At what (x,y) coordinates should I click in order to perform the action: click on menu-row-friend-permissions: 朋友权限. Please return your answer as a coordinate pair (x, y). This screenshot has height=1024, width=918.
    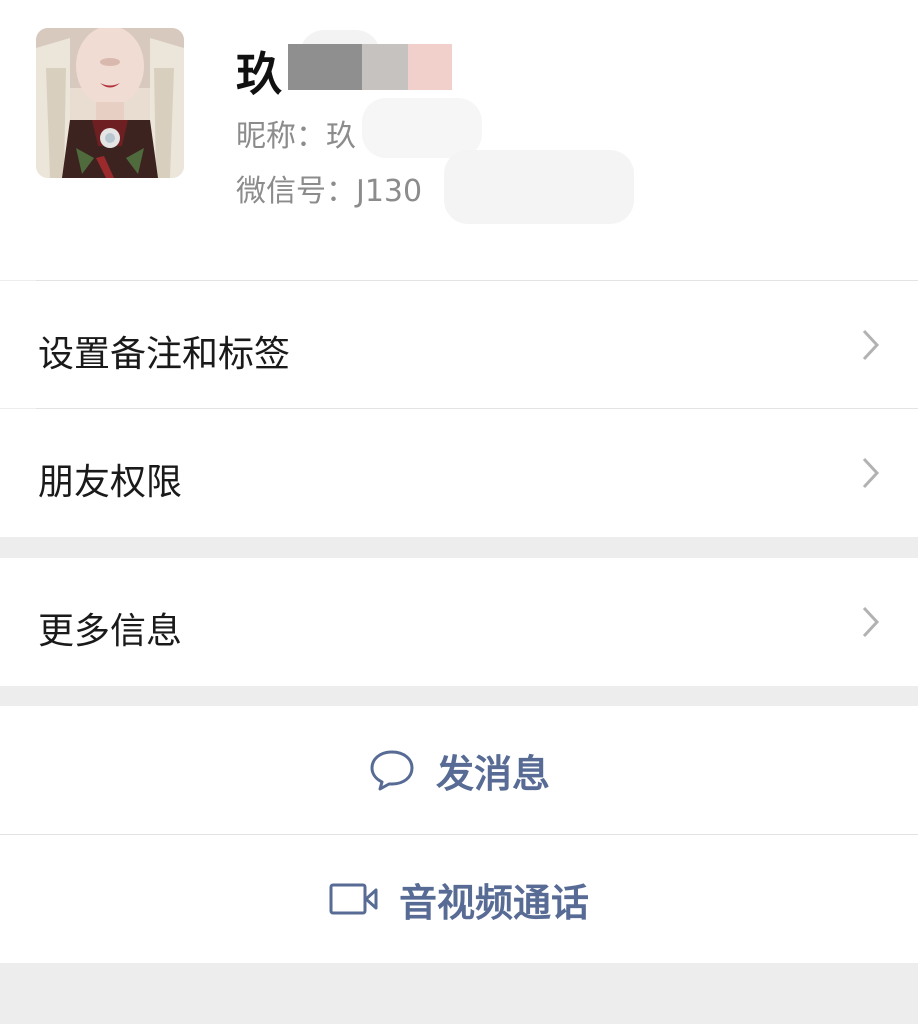
    Looking at the image, I should click on (459, 473).